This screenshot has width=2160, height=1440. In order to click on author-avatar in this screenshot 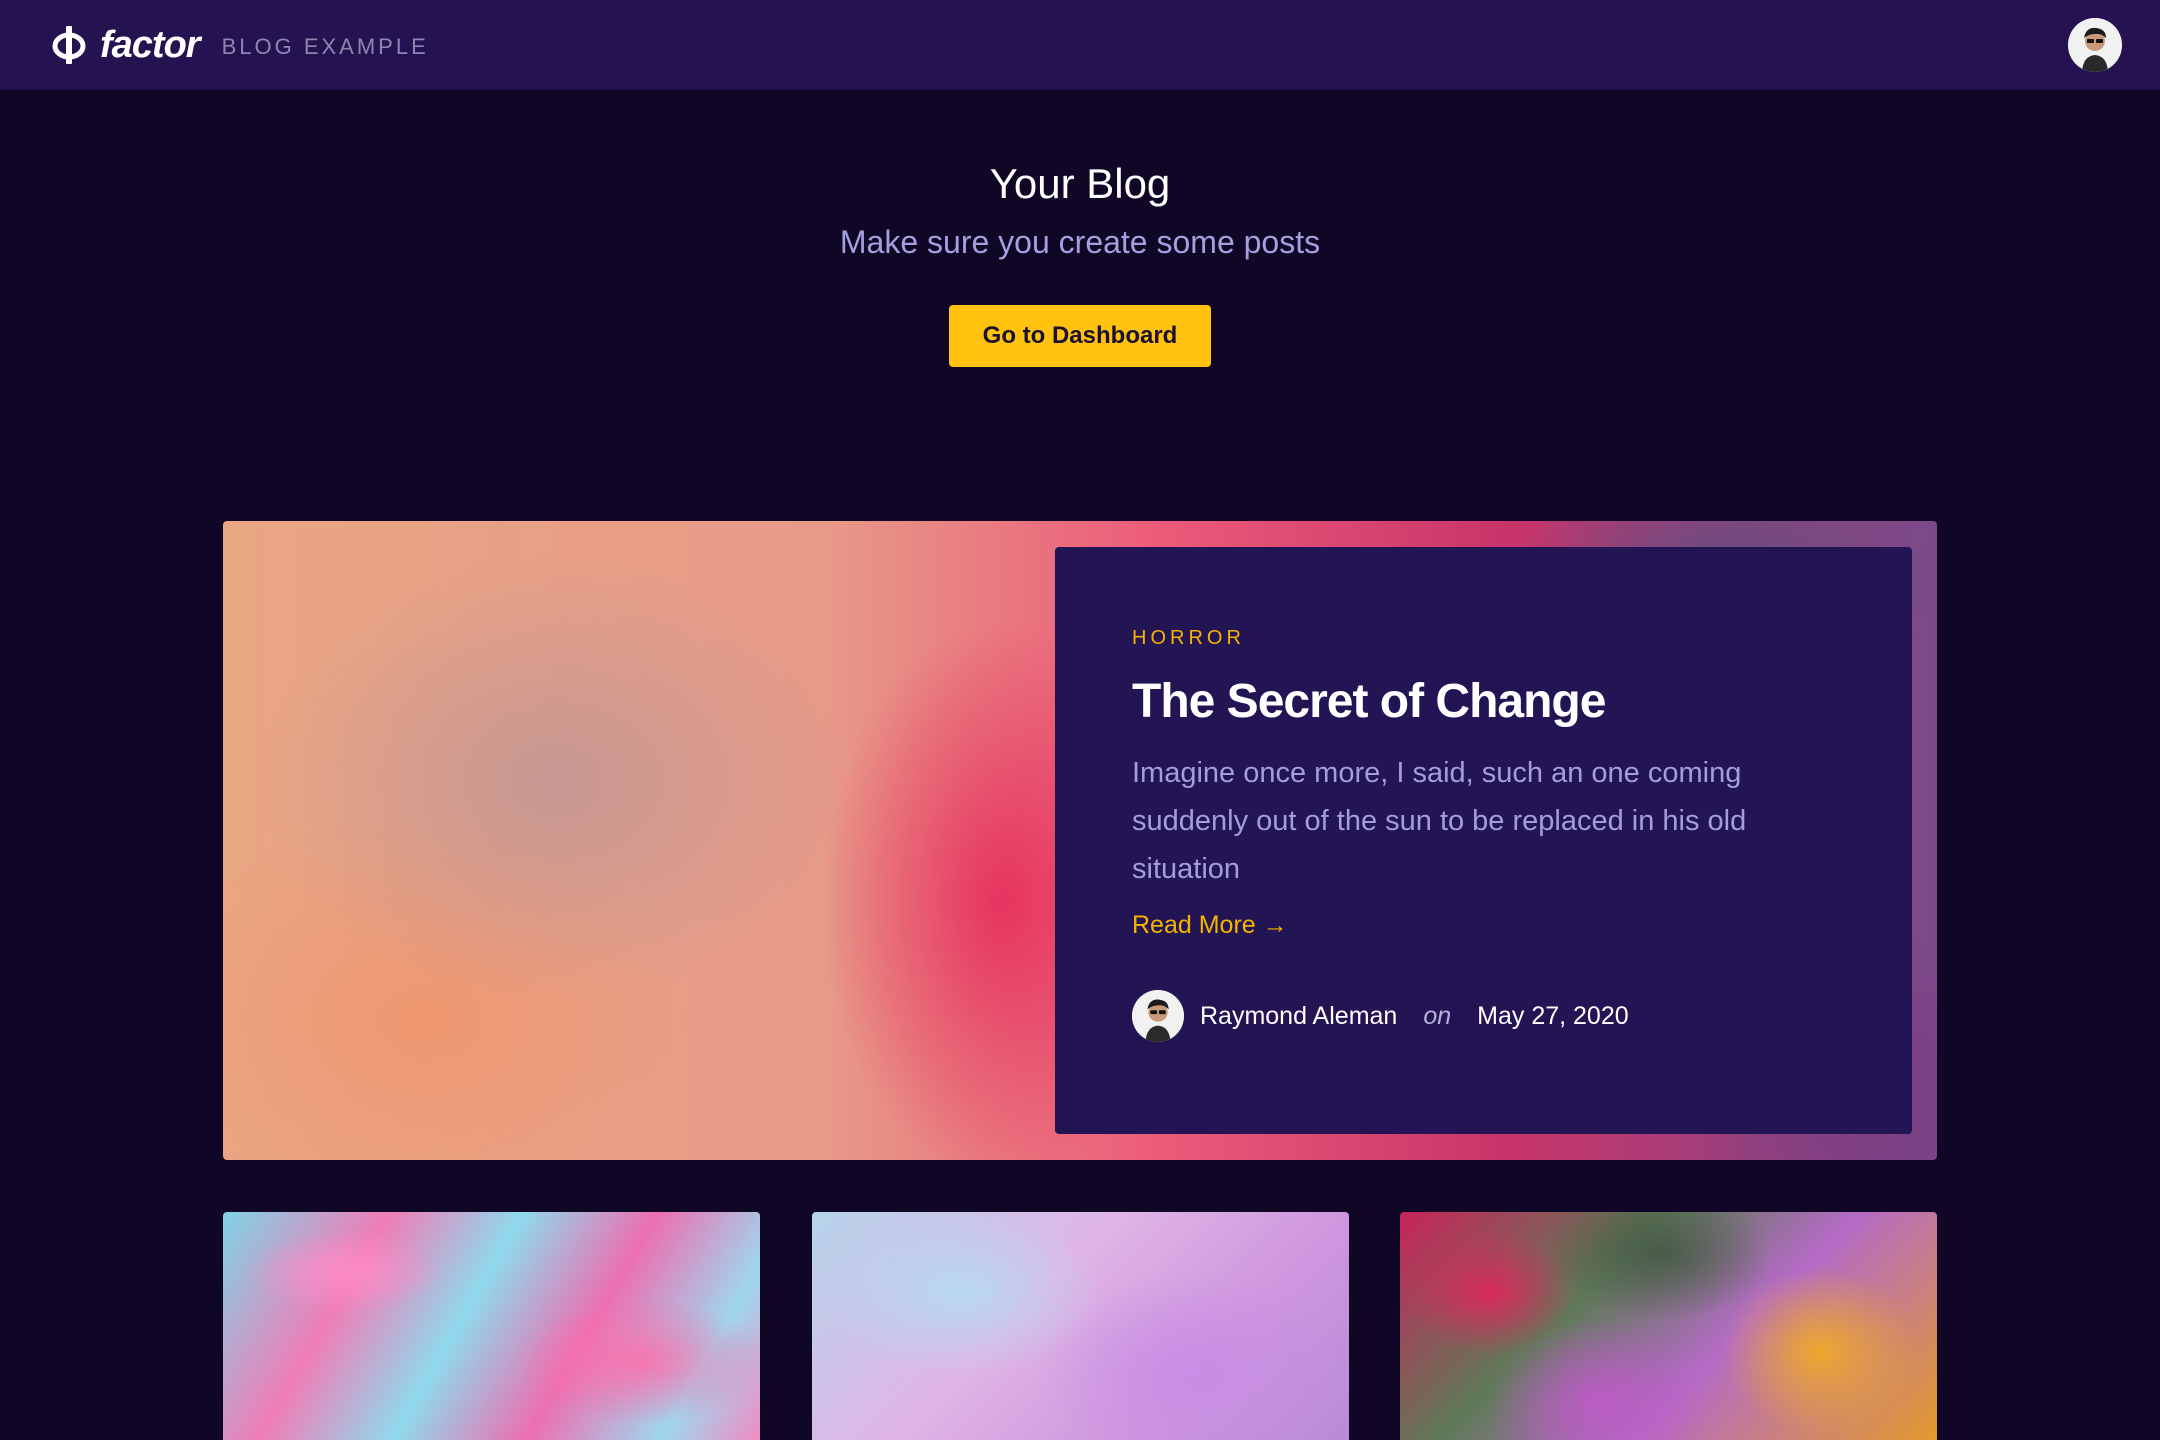, I will do `click(1158, 1016)`.